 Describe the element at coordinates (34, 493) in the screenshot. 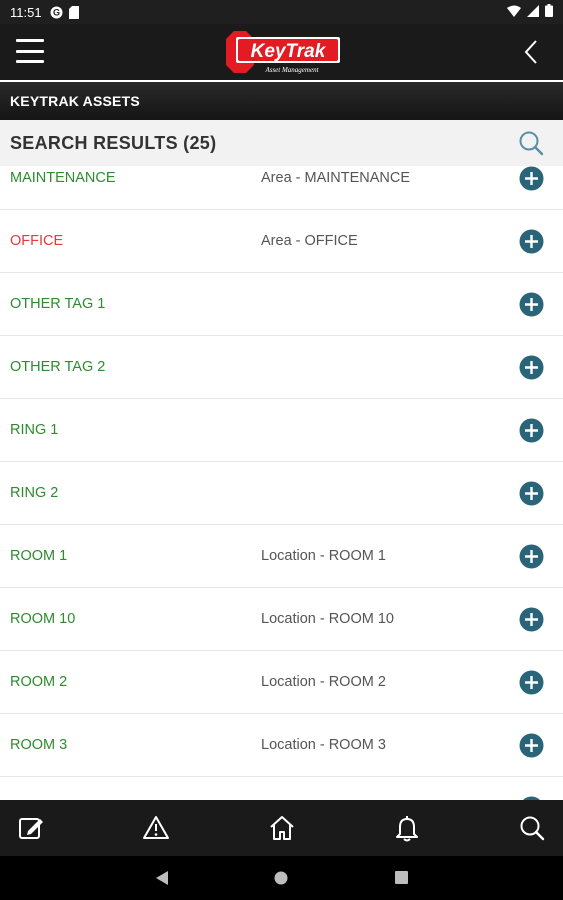

I see `asset-name: RING 2` at that location.